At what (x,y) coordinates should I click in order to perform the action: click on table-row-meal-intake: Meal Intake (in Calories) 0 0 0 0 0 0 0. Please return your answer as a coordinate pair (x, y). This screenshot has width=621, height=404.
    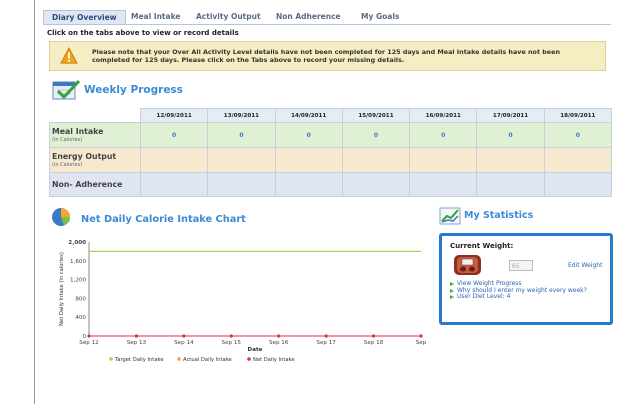
    Looking at the image, I should click on (331, 135).